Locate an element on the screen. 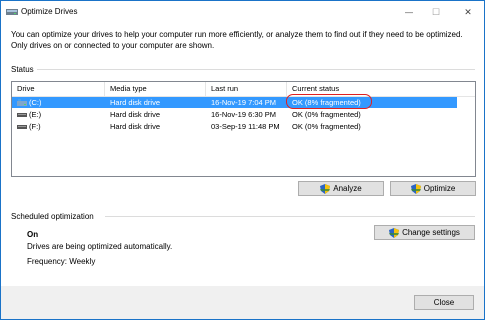 The height and width of the screenshot is (320, 485). last-run: 16-Nov-19 7:04 PM is located at coordinates (244, 102).